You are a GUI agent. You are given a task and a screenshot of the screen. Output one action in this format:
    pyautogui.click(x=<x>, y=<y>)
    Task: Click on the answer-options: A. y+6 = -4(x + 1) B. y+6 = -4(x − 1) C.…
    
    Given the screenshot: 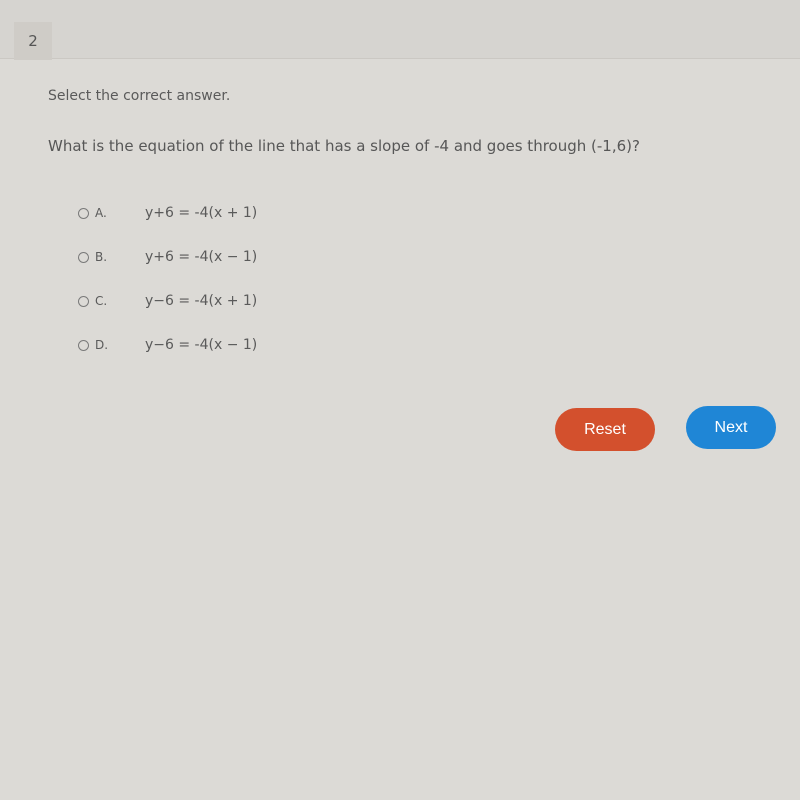 What is the action you would take?
    pyautogui.click(x=167, y=290)
    